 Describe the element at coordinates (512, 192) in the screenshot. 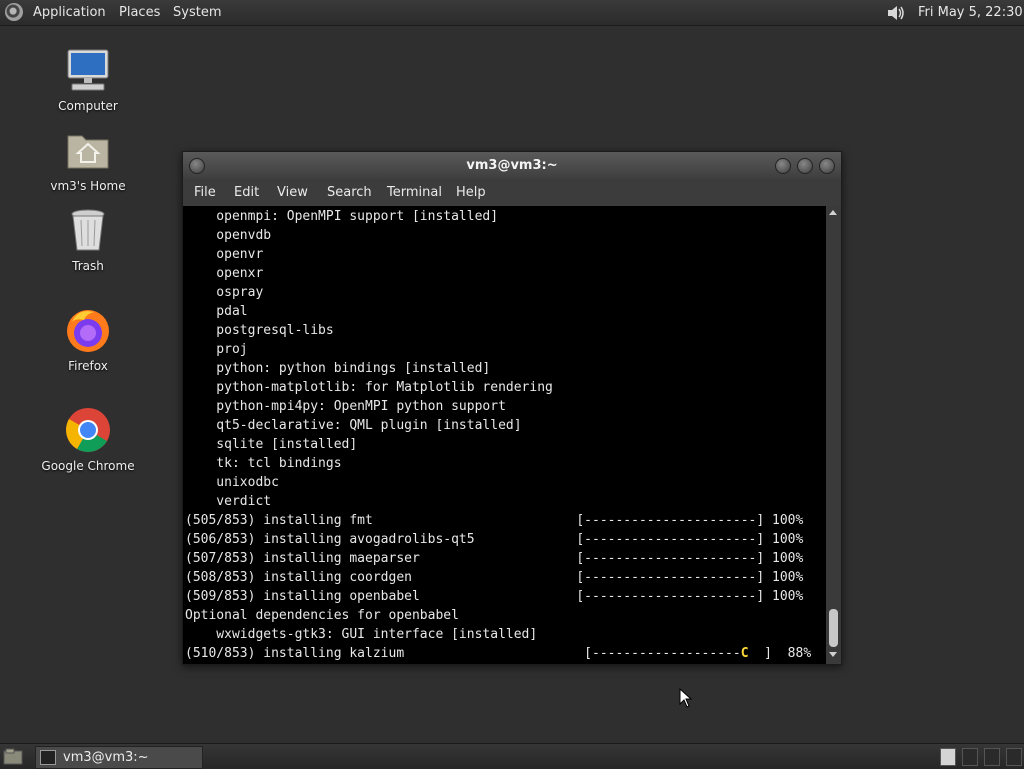

I see `terminal-menubar: File Edit View Search Terminal Help` at that location.